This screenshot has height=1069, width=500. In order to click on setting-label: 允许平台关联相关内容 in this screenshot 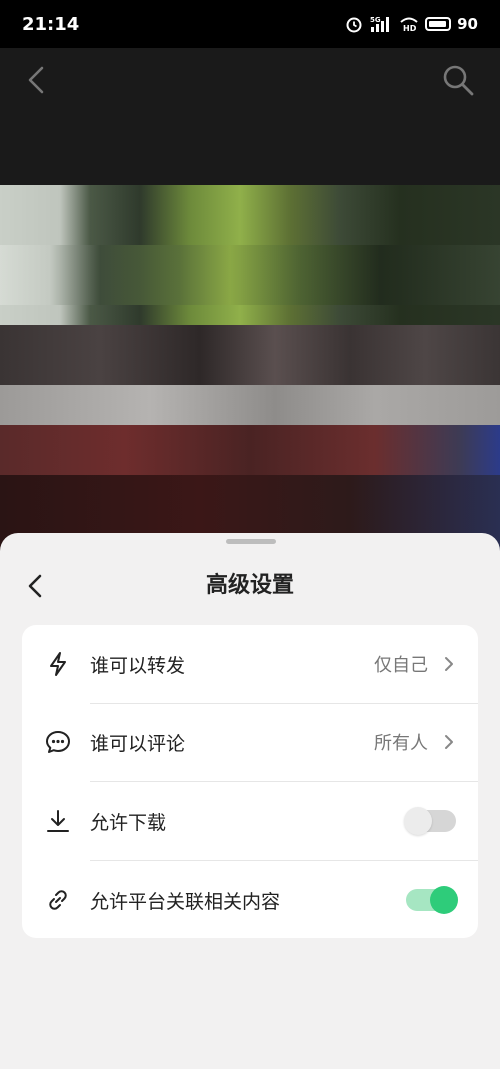, I will do `click(185, 901)`.